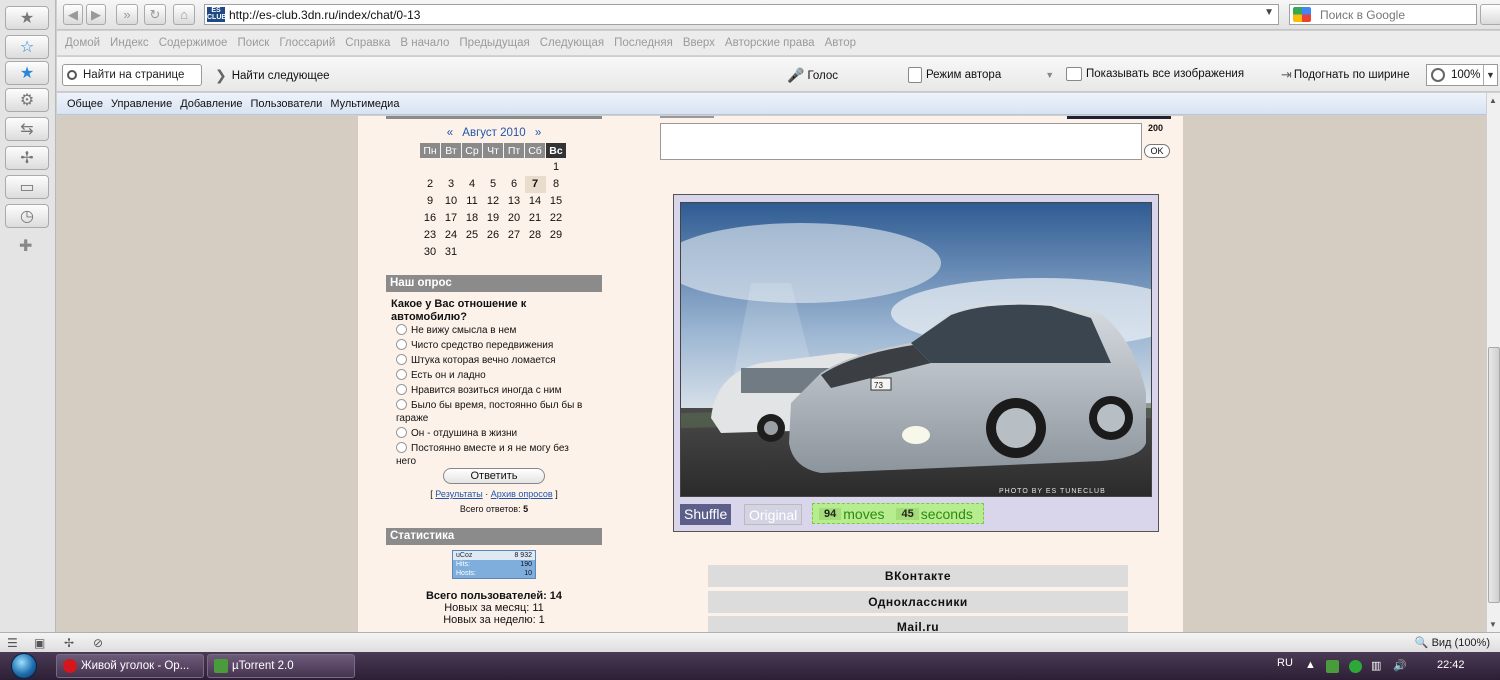 Image resolution: width=1500 pixels, height=680 pixels. What do you see at coordinates (514, 201) in the screenshot?
I see `calendar-day: 13` at bounding box center [514, 201].